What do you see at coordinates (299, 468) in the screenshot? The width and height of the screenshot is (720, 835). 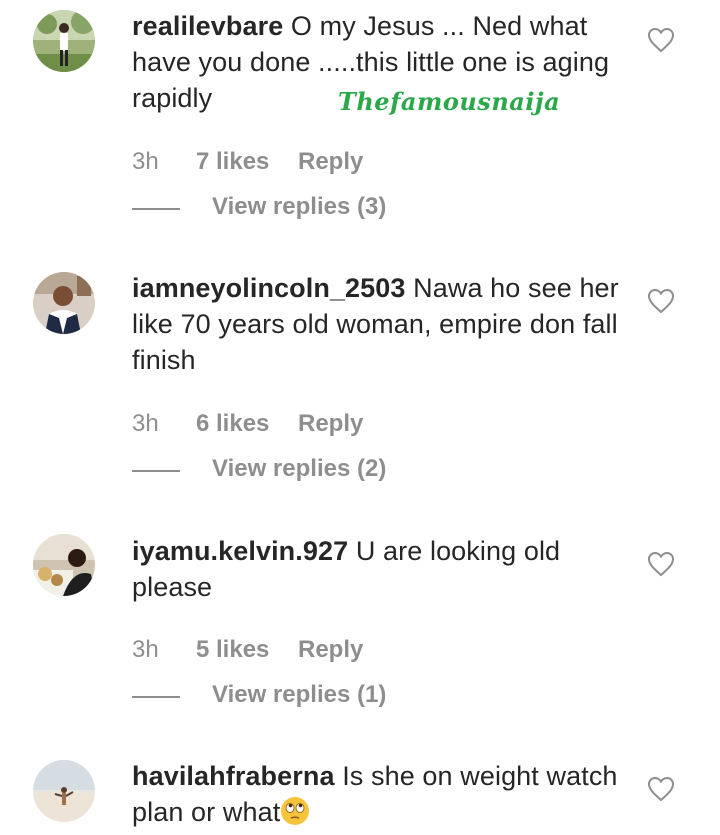 I see `view-replies-label: View replies (2)` at bounding box center [299, 468].